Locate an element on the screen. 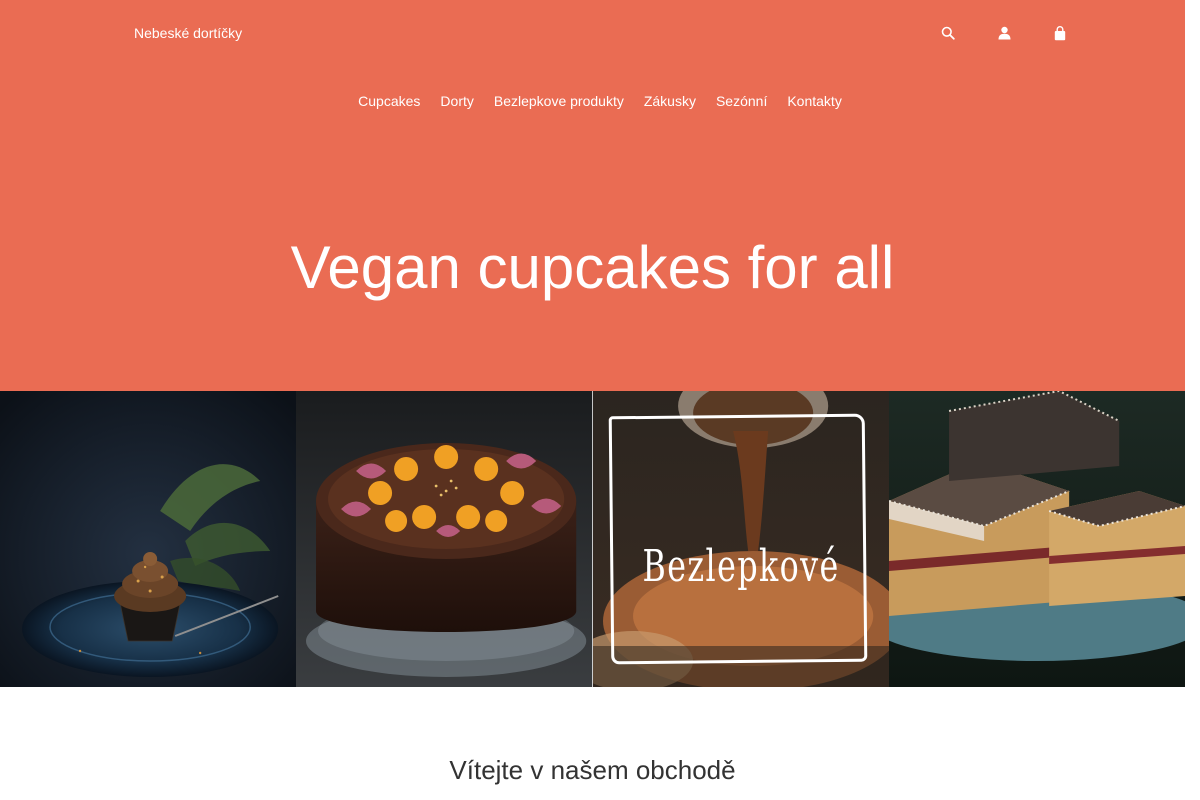 This screenshot has width=1200, height=800. cart-icon-glyph is located at coordinates (1060, 32).